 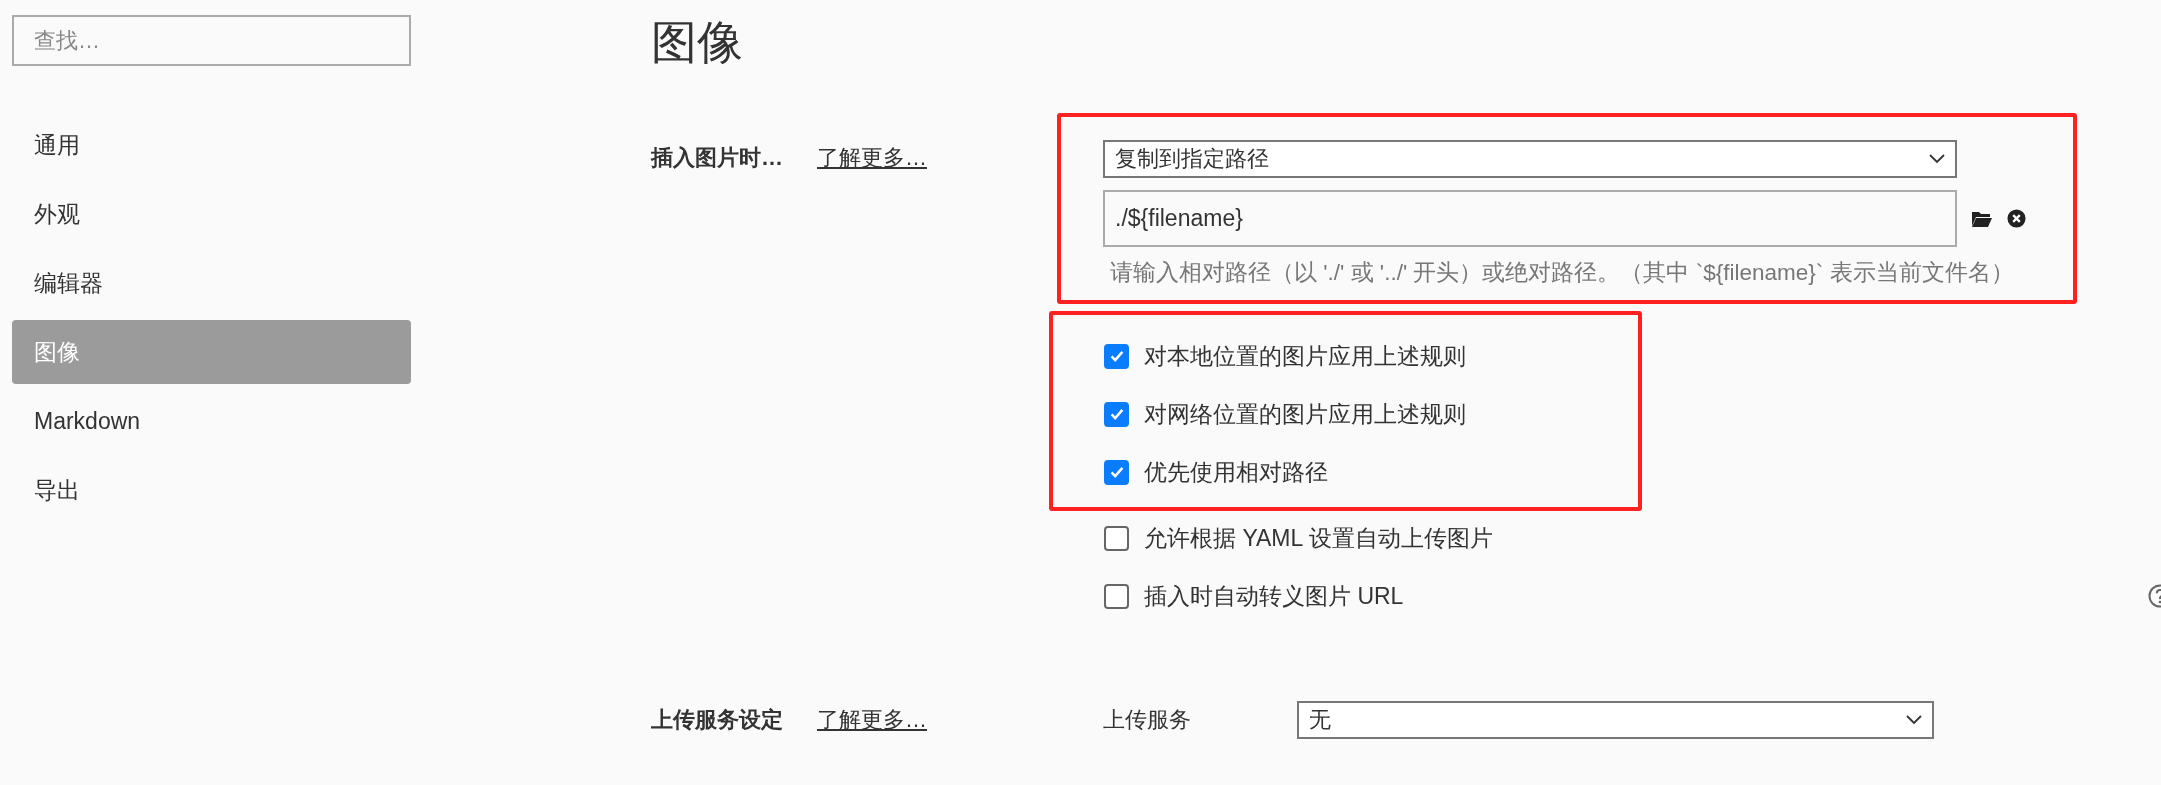 I want to click on page-title: 图像, so click(x=697, y=42).